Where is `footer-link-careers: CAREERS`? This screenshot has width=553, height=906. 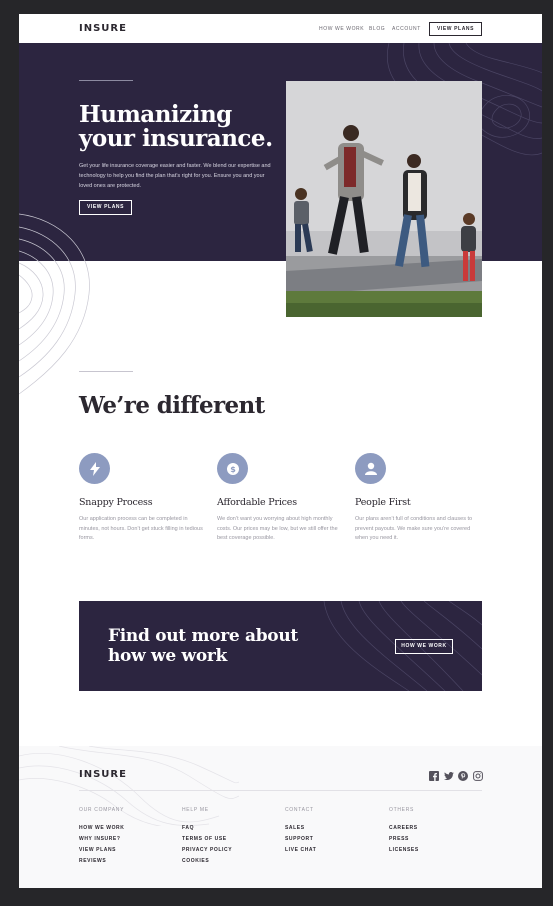
footer-link-careers: CAREERS is located at coordinates (434, 828).